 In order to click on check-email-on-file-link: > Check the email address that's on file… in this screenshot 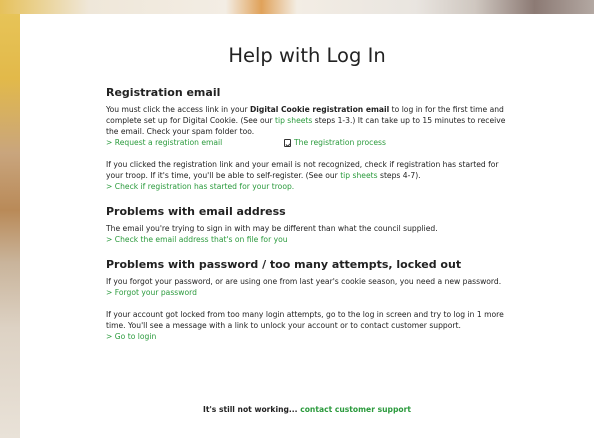, I will do `click(197, 239)`.